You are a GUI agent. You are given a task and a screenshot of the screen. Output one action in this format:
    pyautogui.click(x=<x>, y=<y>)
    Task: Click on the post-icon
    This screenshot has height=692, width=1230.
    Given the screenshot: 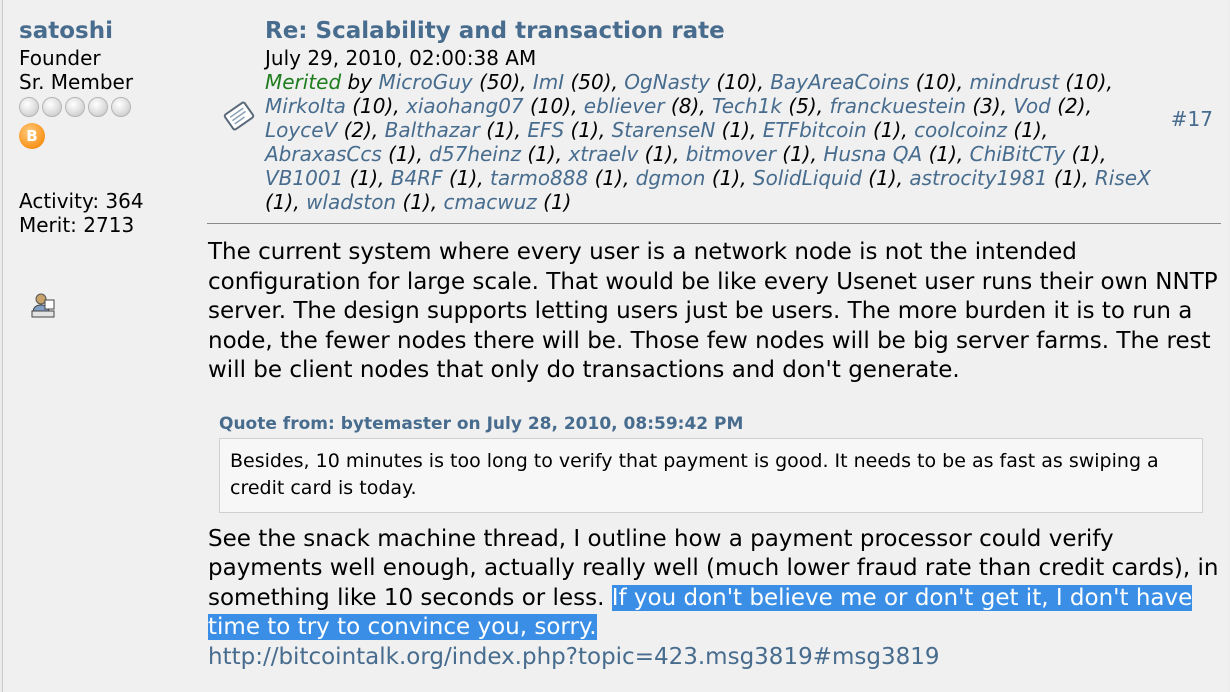 What is the action you would take?
    pyautogui.click(x=239, y=116)
    